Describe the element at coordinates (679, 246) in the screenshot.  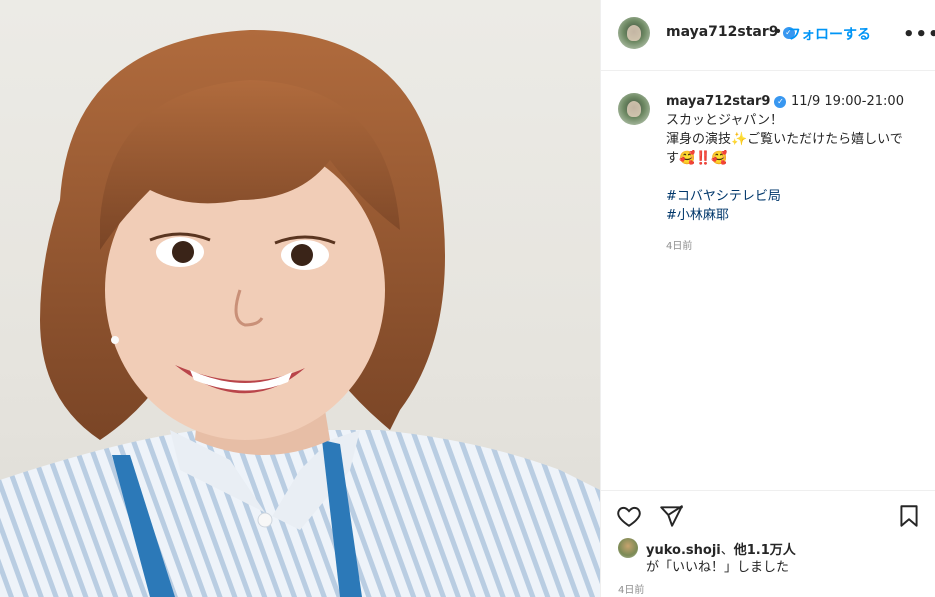
I see `caption-timestamp: 4日前` at that location.